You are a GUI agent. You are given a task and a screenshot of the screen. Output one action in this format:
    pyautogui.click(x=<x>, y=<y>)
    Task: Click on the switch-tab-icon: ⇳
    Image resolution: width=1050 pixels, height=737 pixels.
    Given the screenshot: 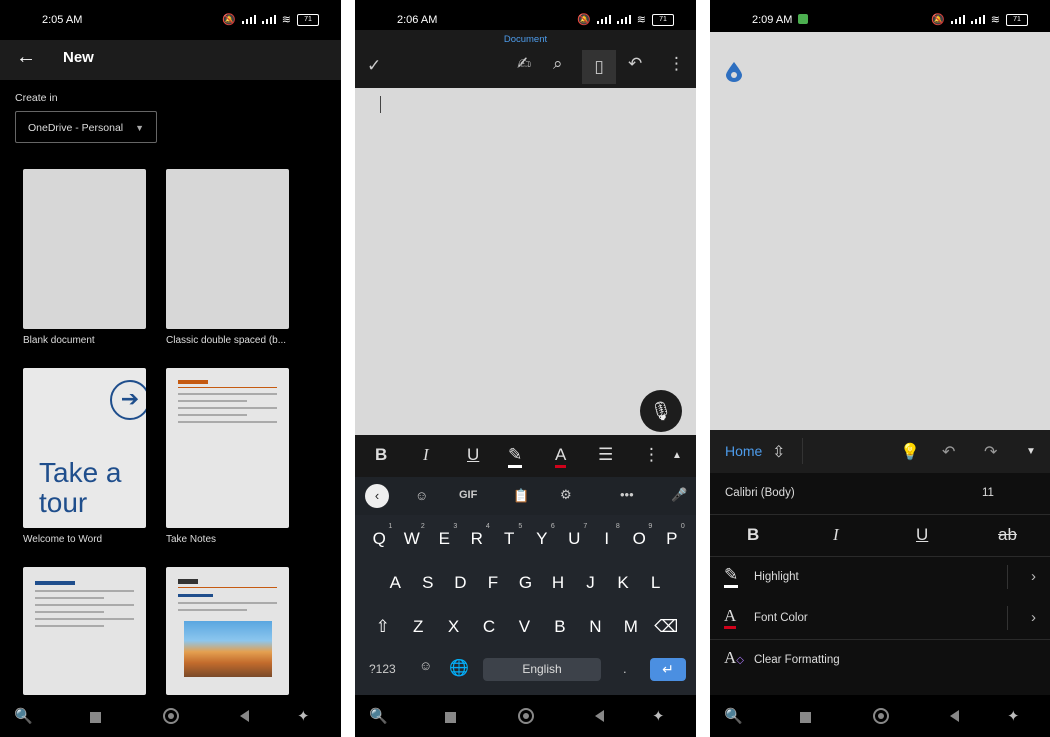 What is the action you would take?
    pyautogui.click(x=778, y=452)
    